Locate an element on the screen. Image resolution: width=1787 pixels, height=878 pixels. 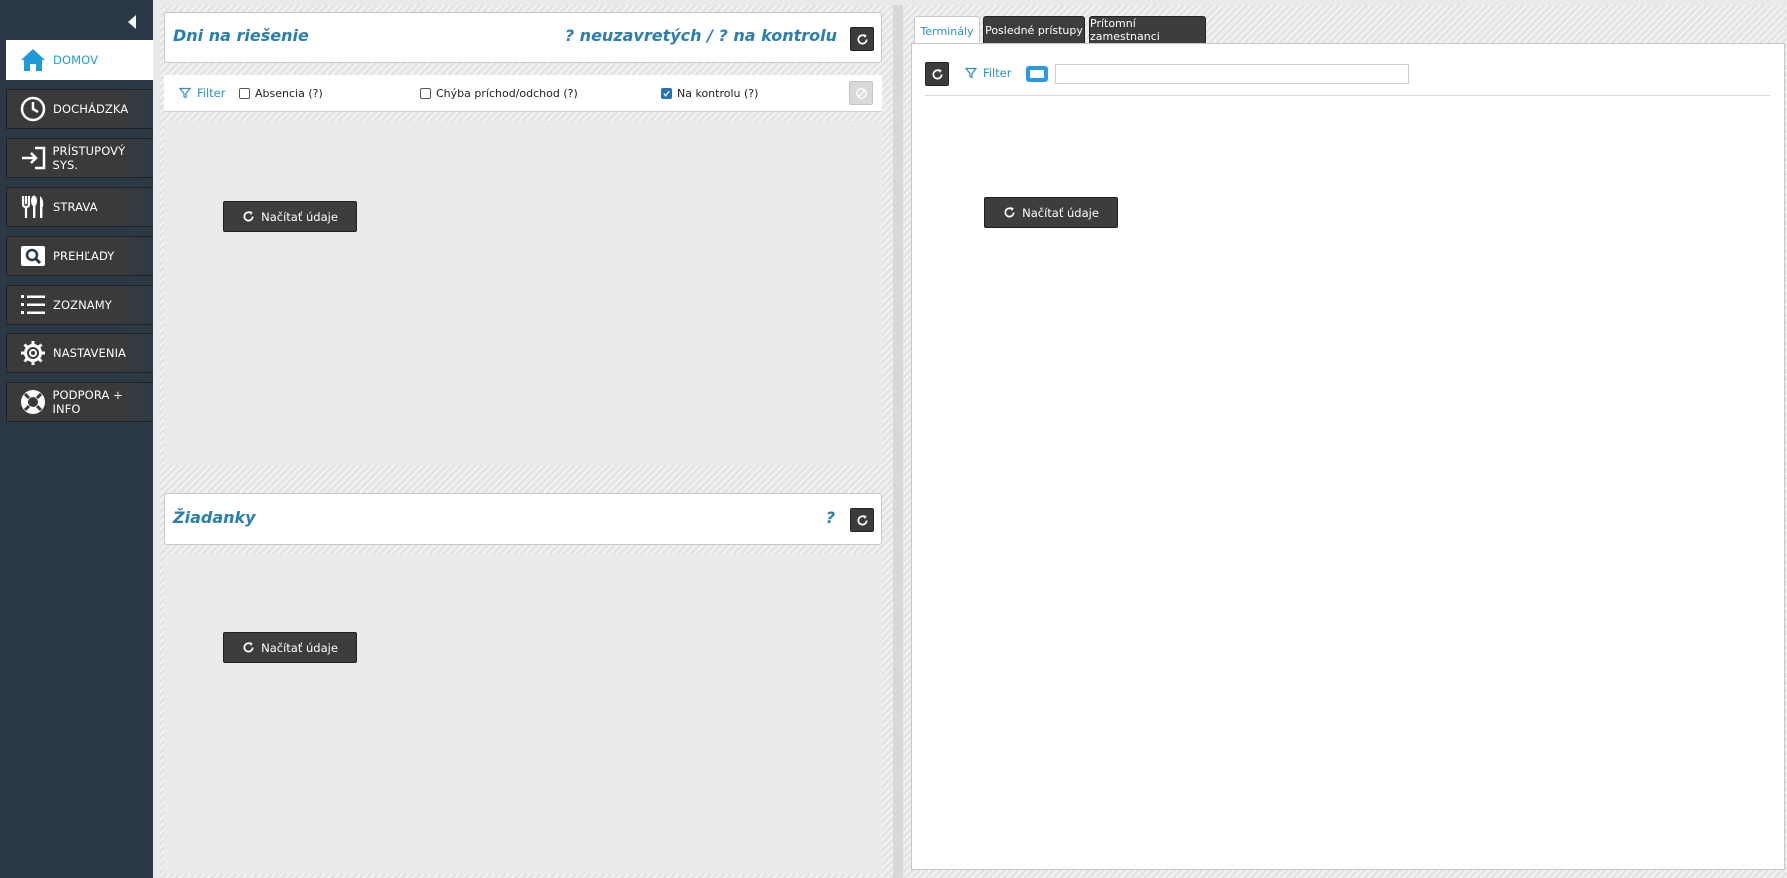
terminals-load-data-button: Načítať údaje is located at coordinates (1051, 212).